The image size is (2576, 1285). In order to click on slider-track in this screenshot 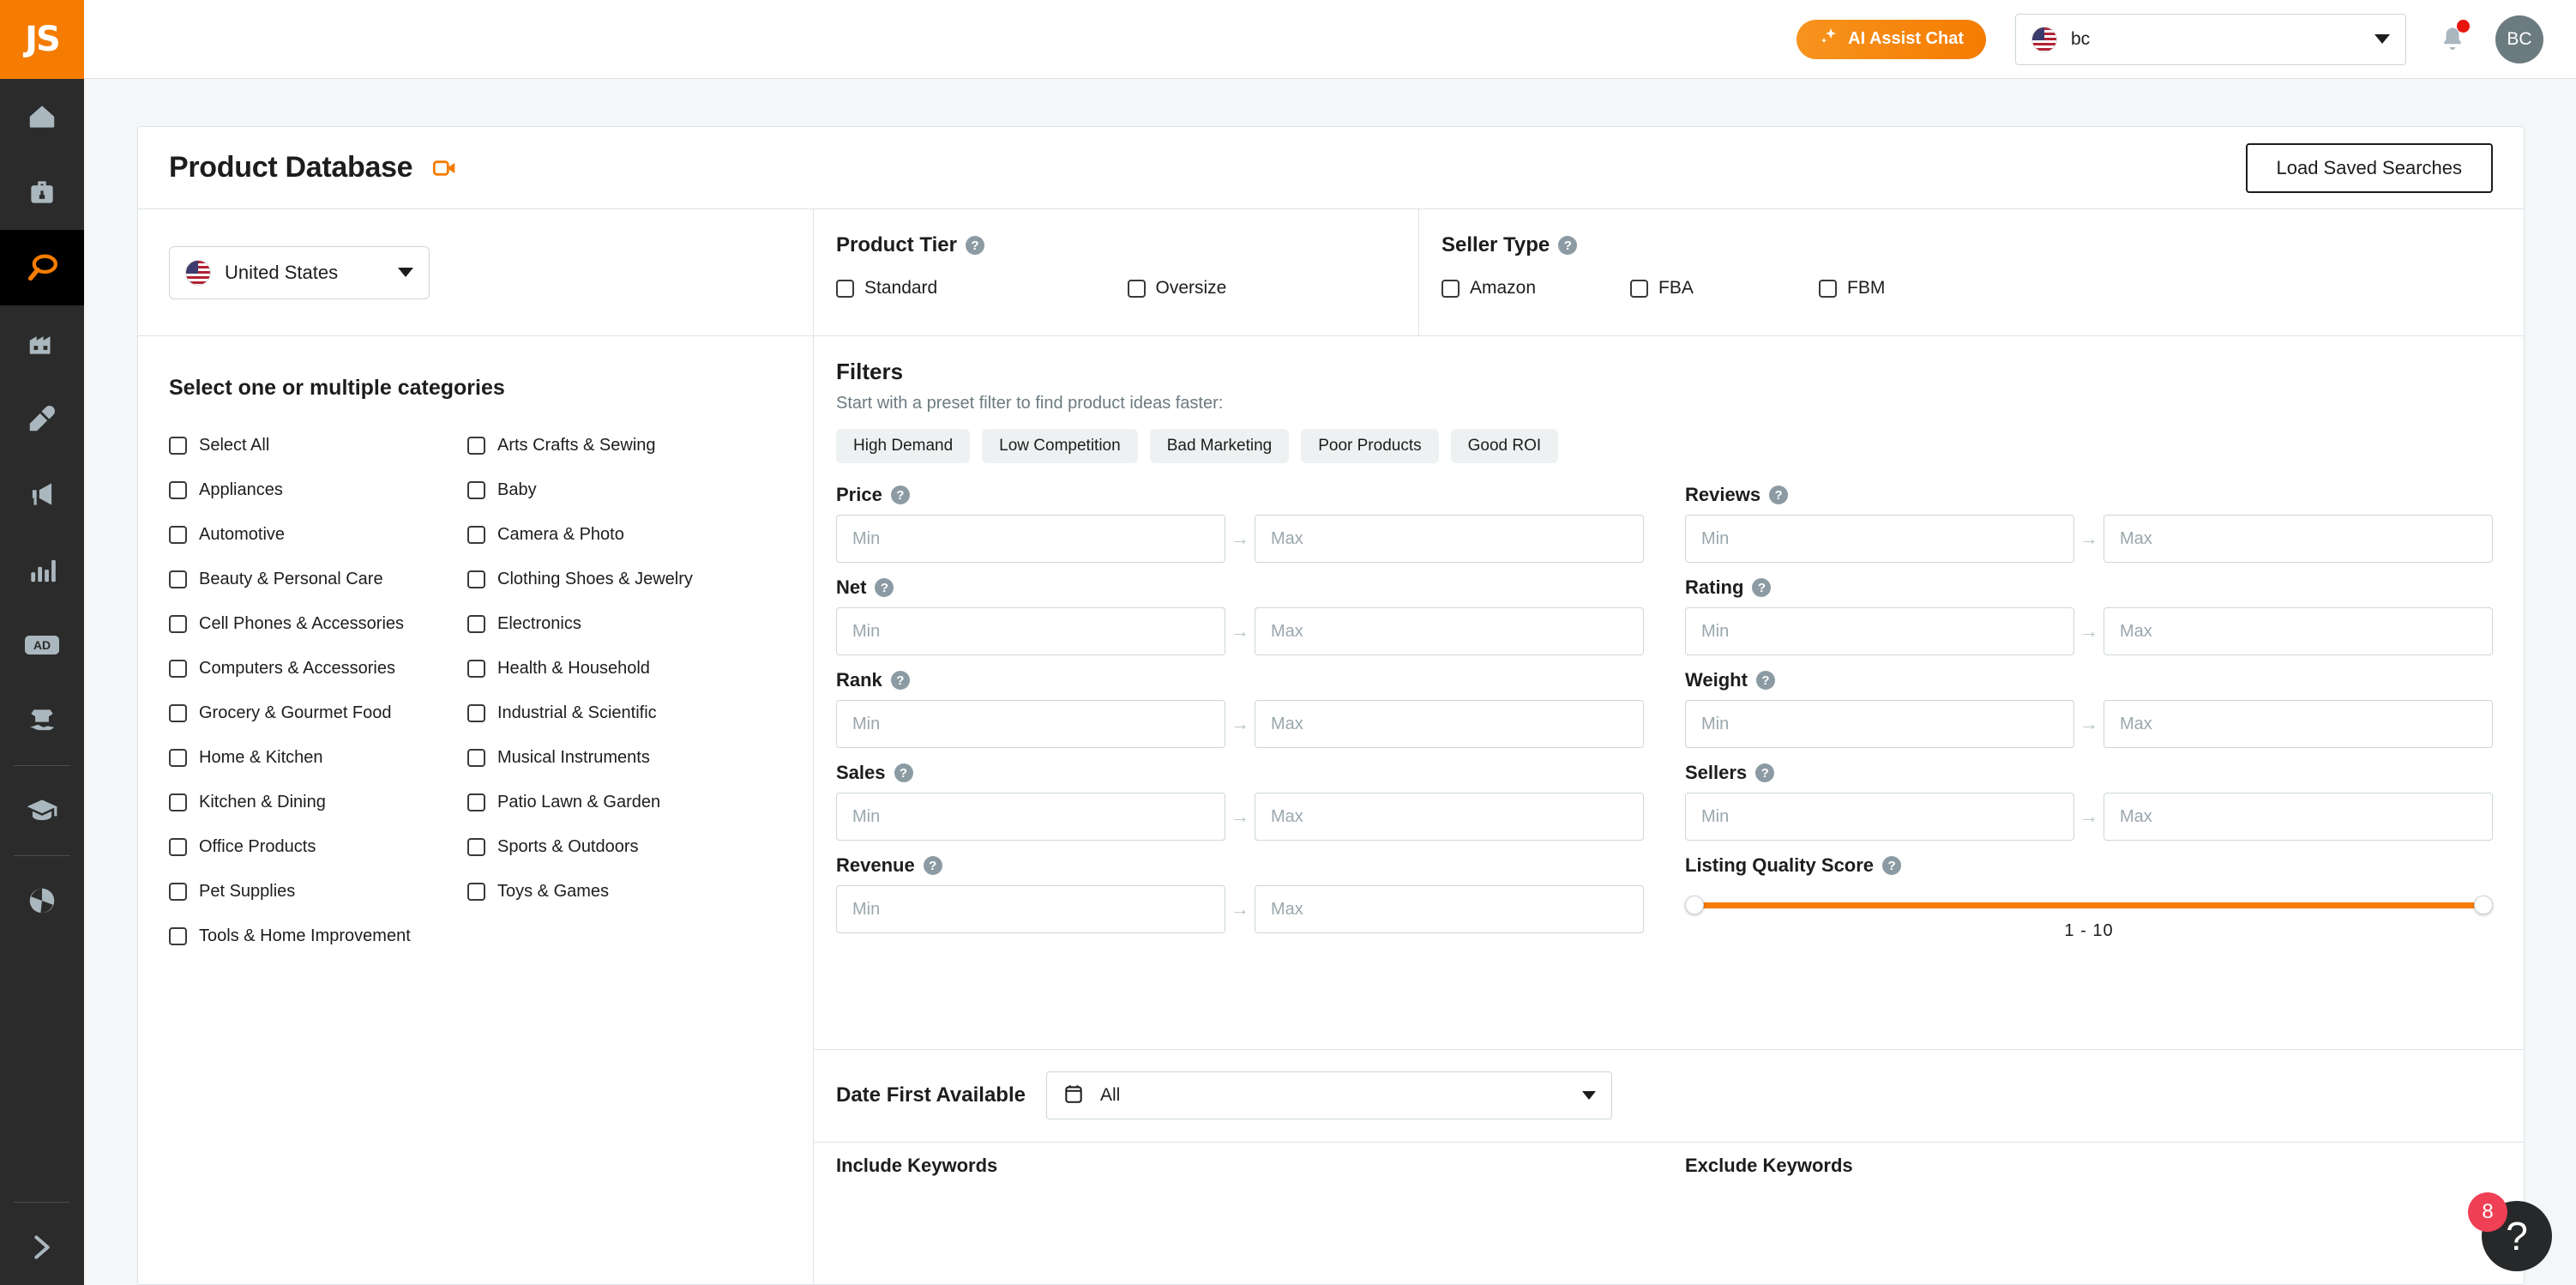, I will do `click(2089, 905)`.